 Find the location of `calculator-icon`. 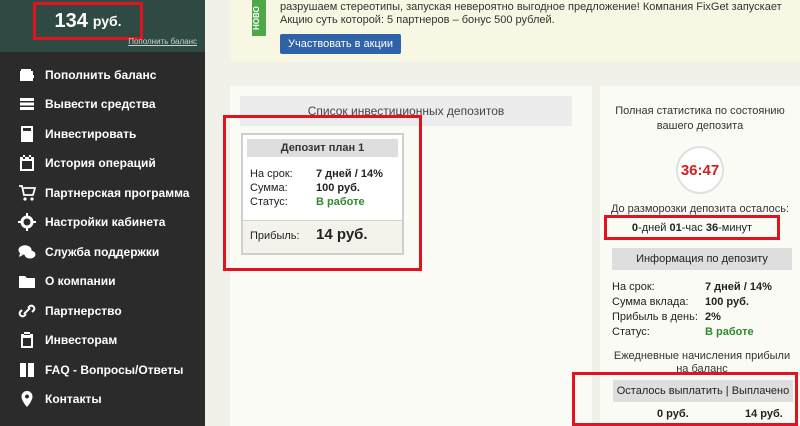

calculator-icon is located at coordinates (27, 134).